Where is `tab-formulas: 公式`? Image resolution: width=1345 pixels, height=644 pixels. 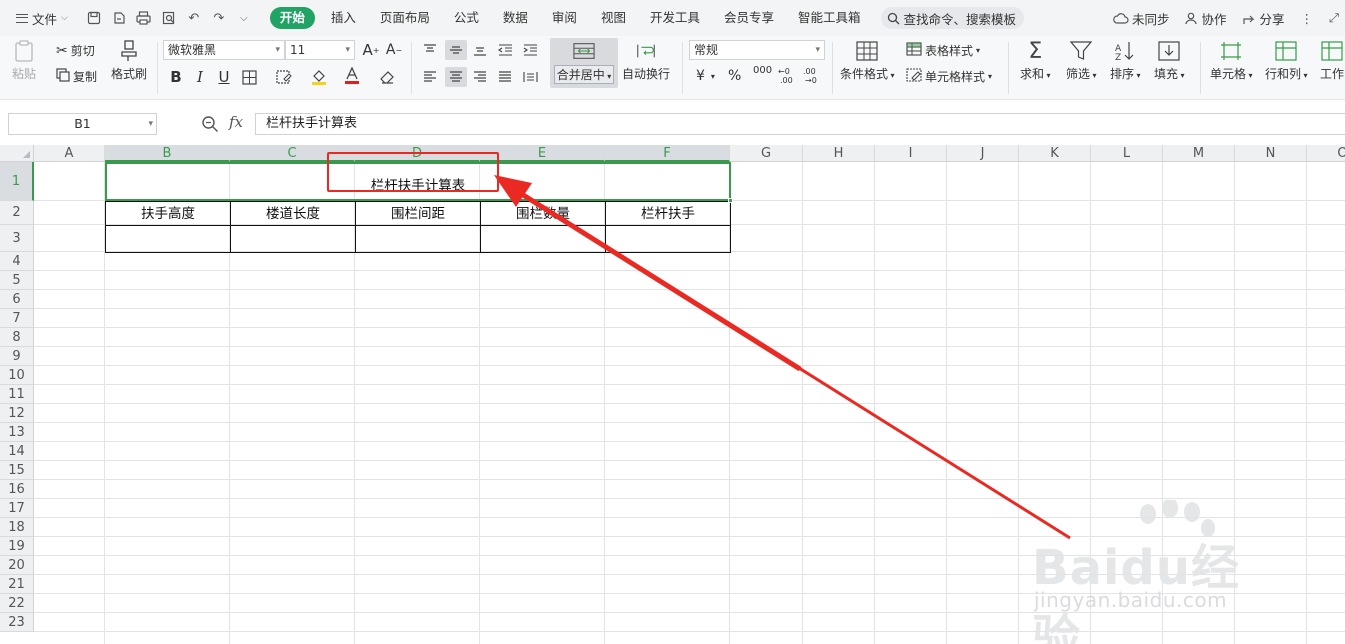 tab-formulas: 公式 is located at coordinates (466, 18).